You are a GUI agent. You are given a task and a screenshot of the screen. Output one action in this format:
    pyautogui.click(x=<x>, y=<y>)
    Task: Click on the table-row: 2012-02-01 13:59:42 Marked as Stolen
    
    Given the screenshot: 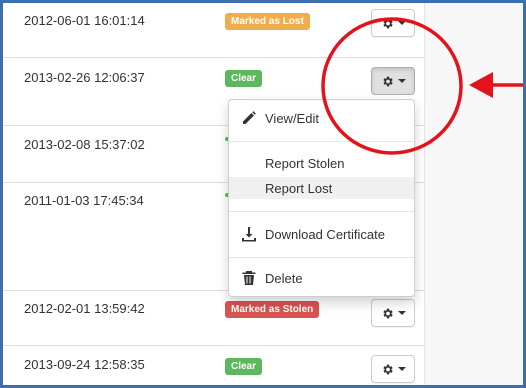 What is the action you would take?
    pyautogui.click(x=213, y=318)
    